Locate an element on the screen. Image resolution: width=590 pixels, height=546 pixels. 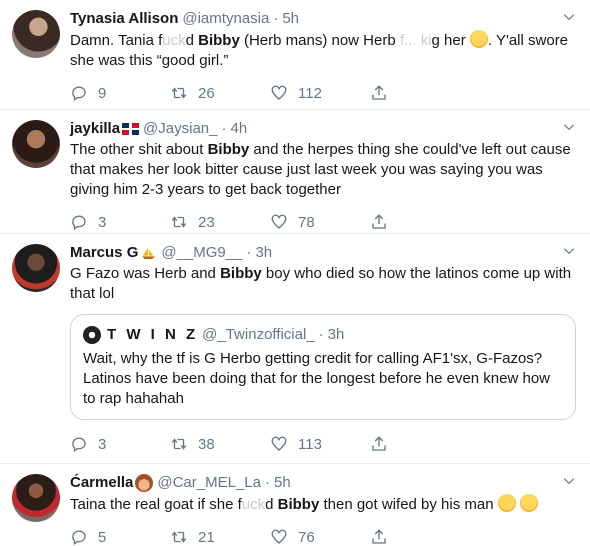
like-button: 112 is located at coordinates (320, 93).